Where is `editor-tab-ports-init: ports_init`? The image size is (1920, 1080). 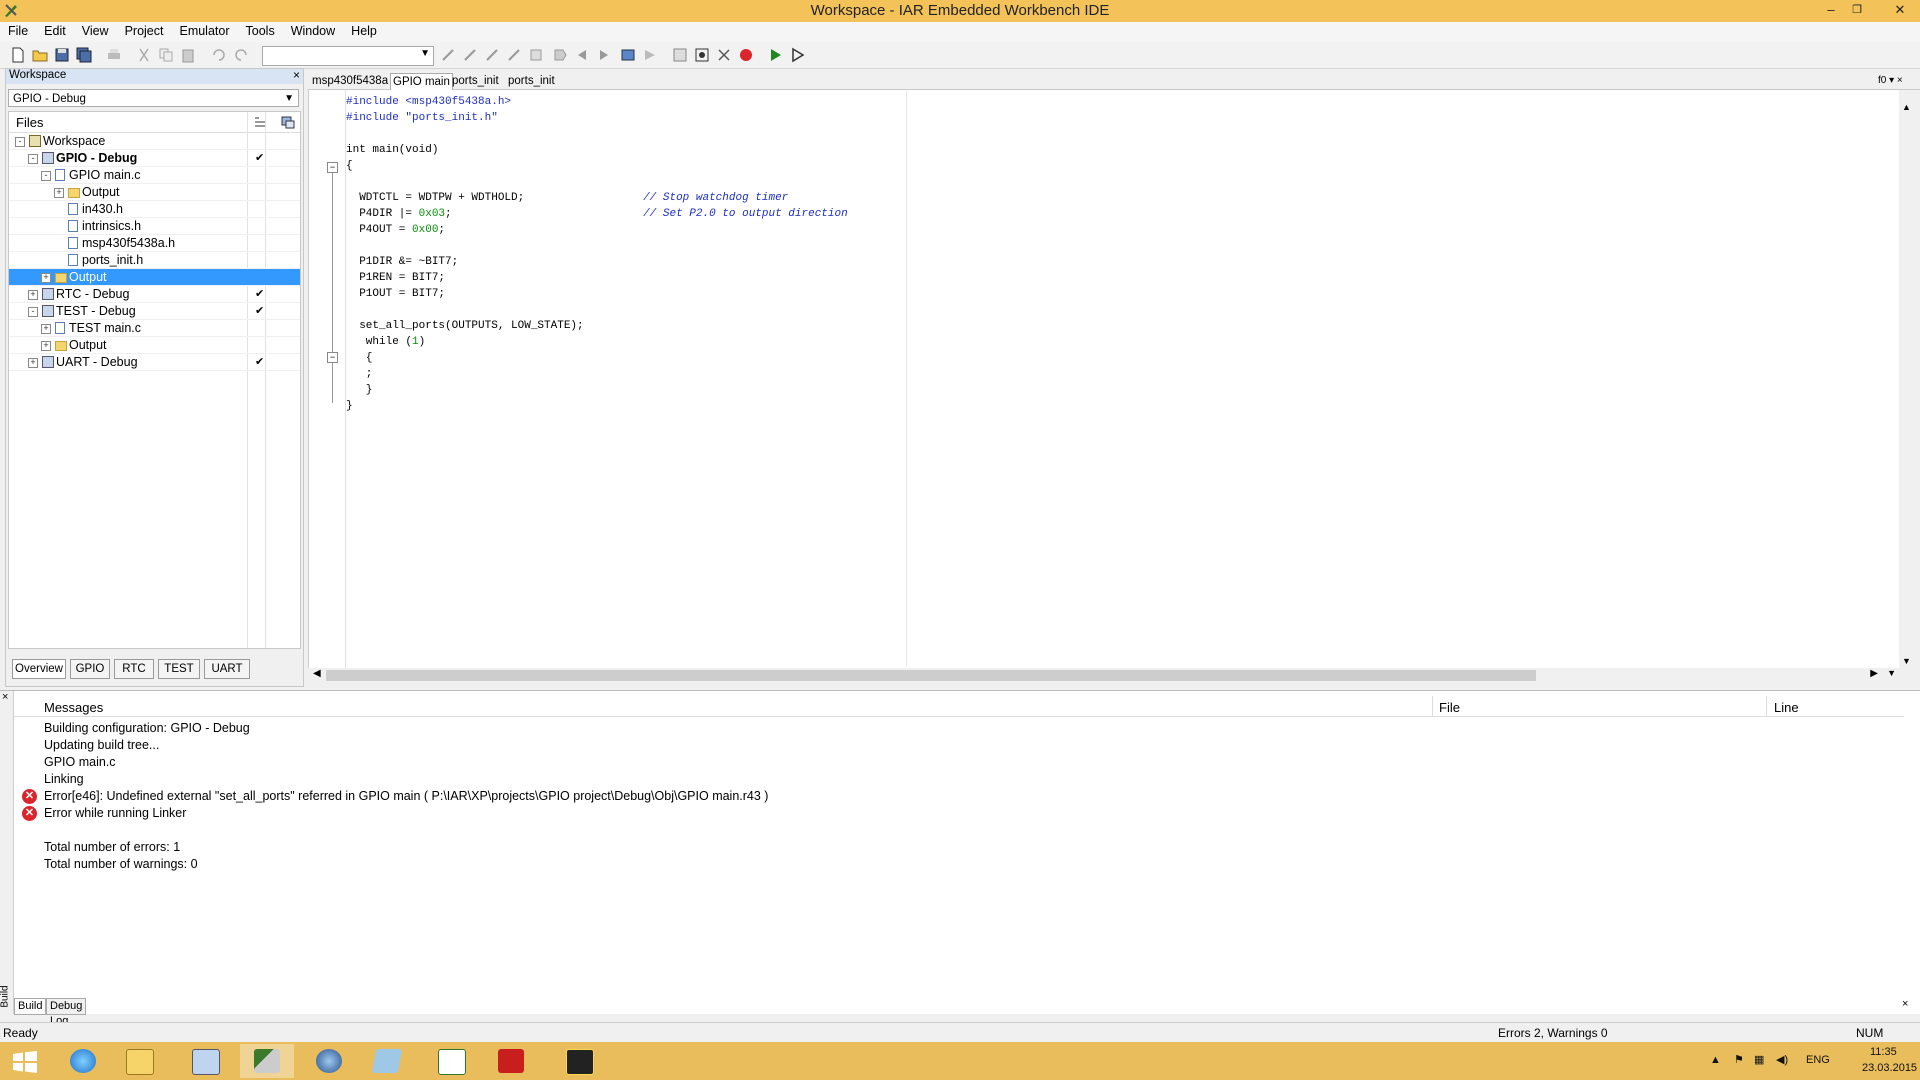
editor-tab-ports-init: ports_init is located at coordinates (475, 81).